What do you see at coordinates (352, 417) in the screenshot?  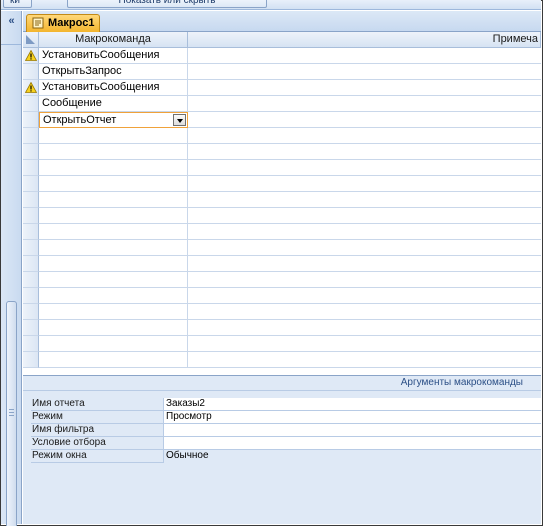 I see `view-field: Просмотр` at bounding box center [352, 417].